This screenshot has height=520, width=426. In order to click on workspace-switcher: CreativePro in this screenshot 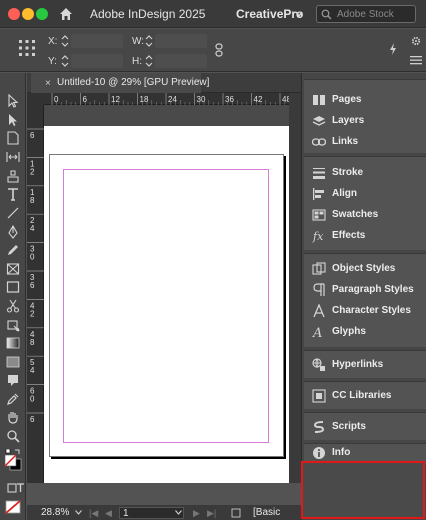, I will do `click(269, 14)`.